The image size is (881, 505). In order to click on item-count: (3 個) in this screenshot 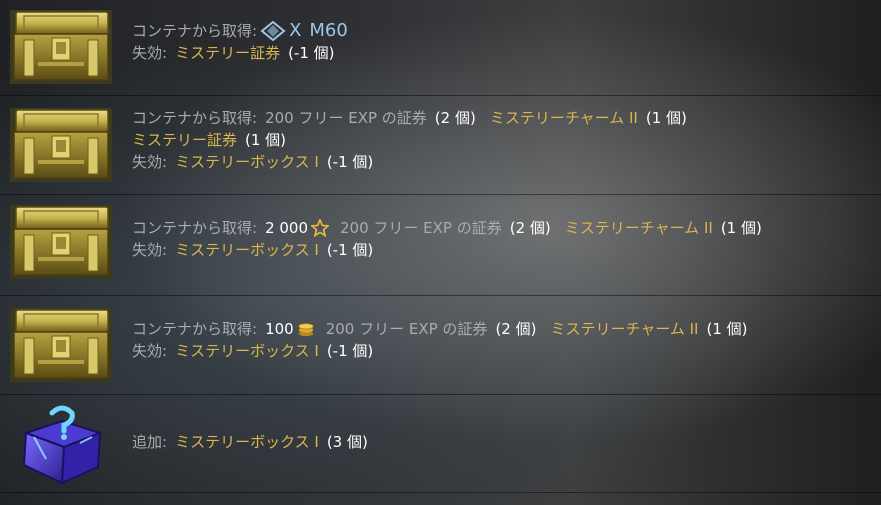, I will do `click(347, 442)`.